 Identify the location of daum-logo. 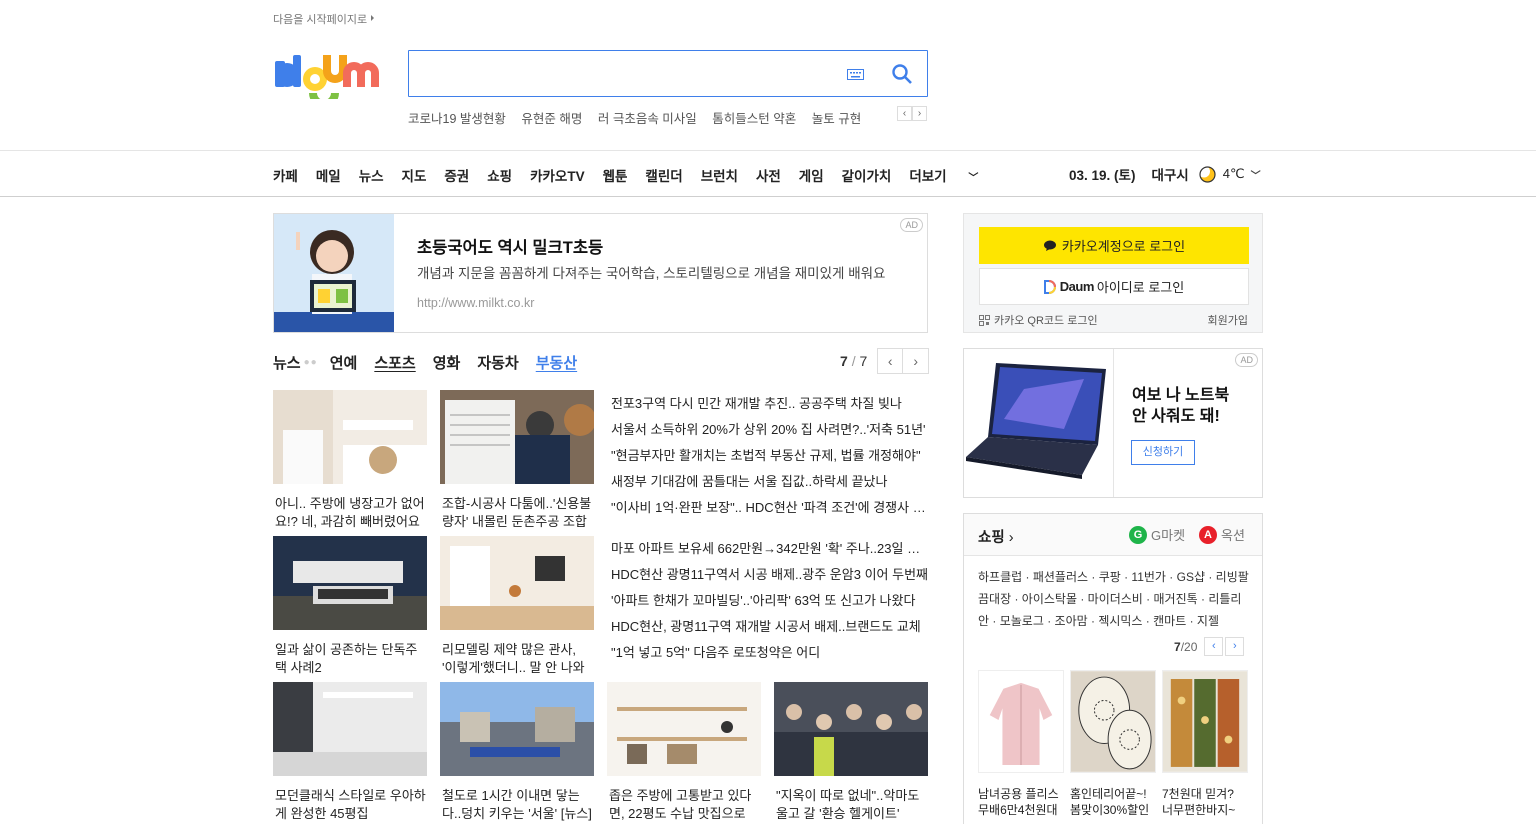
(331, 74).